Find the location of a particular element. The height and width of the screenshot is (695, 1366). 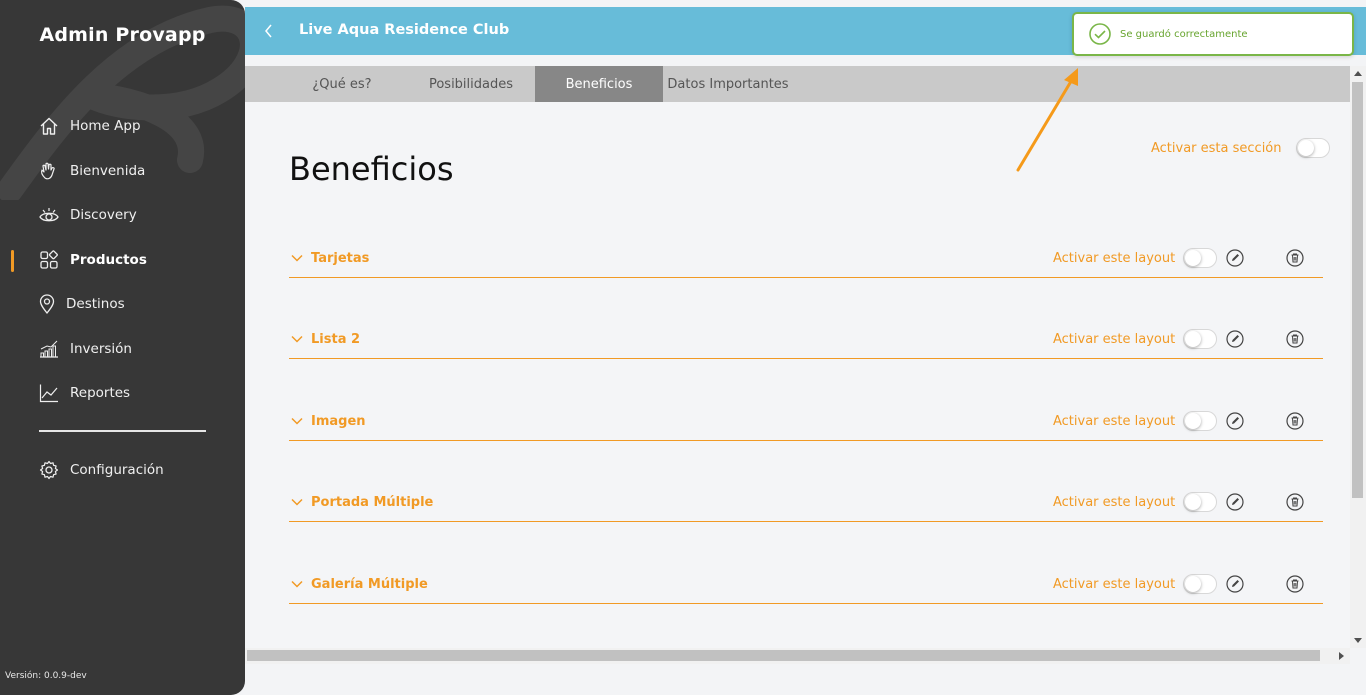

sidebar-item-label: Inversión is located at coordinates (101, 348).